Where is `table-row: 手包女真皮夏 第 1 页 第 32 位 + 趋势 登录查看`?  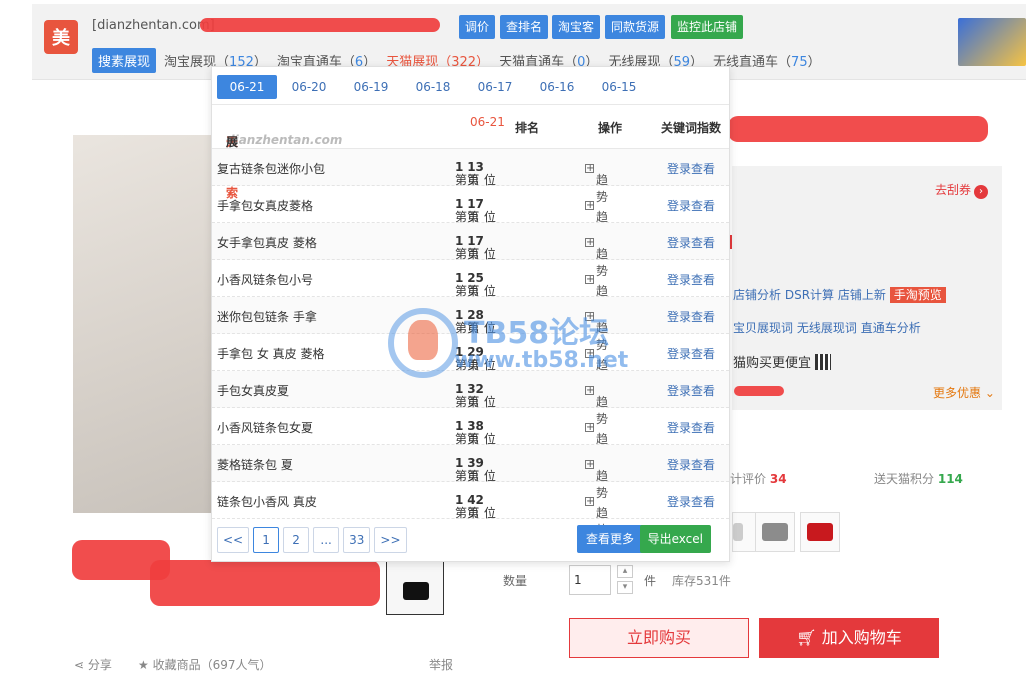 table-row: 手包女真皮夏 第 1 页 第 32 位 + 趋势 登录查看 is located at coordinates (470, 398).